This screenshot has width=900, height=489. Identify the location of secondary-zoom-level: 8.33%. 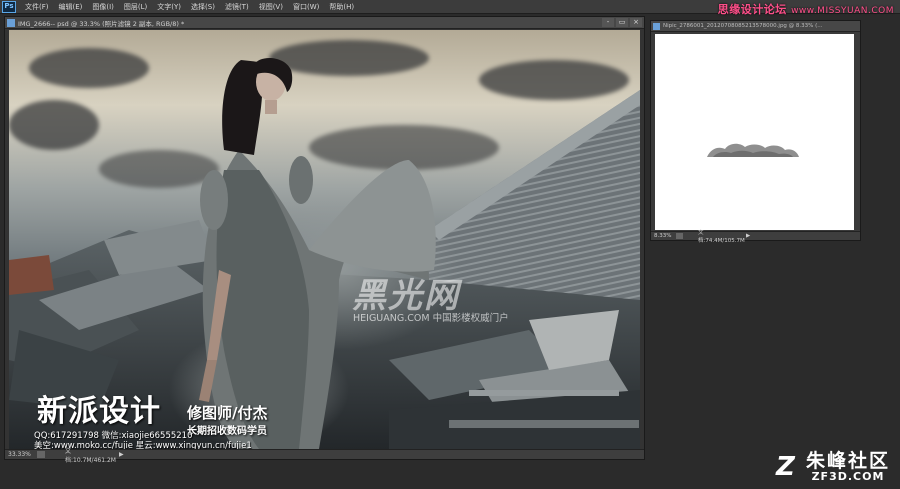
(662, 236).